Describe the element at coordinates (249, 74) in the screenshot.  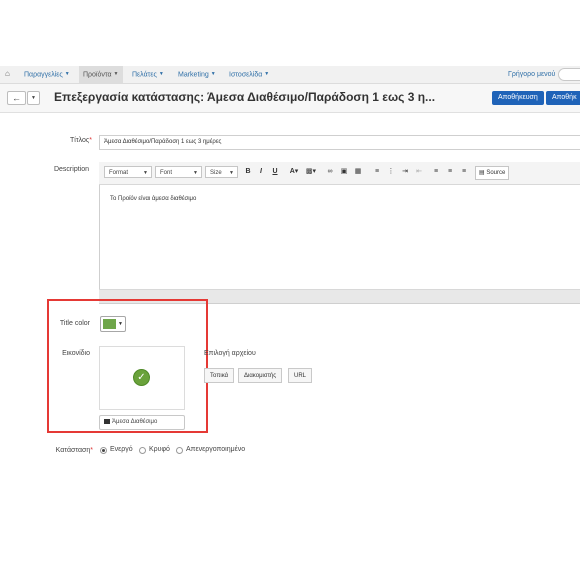
I see `nav-item-website: Ιστοσελίδα ▼` at that location.